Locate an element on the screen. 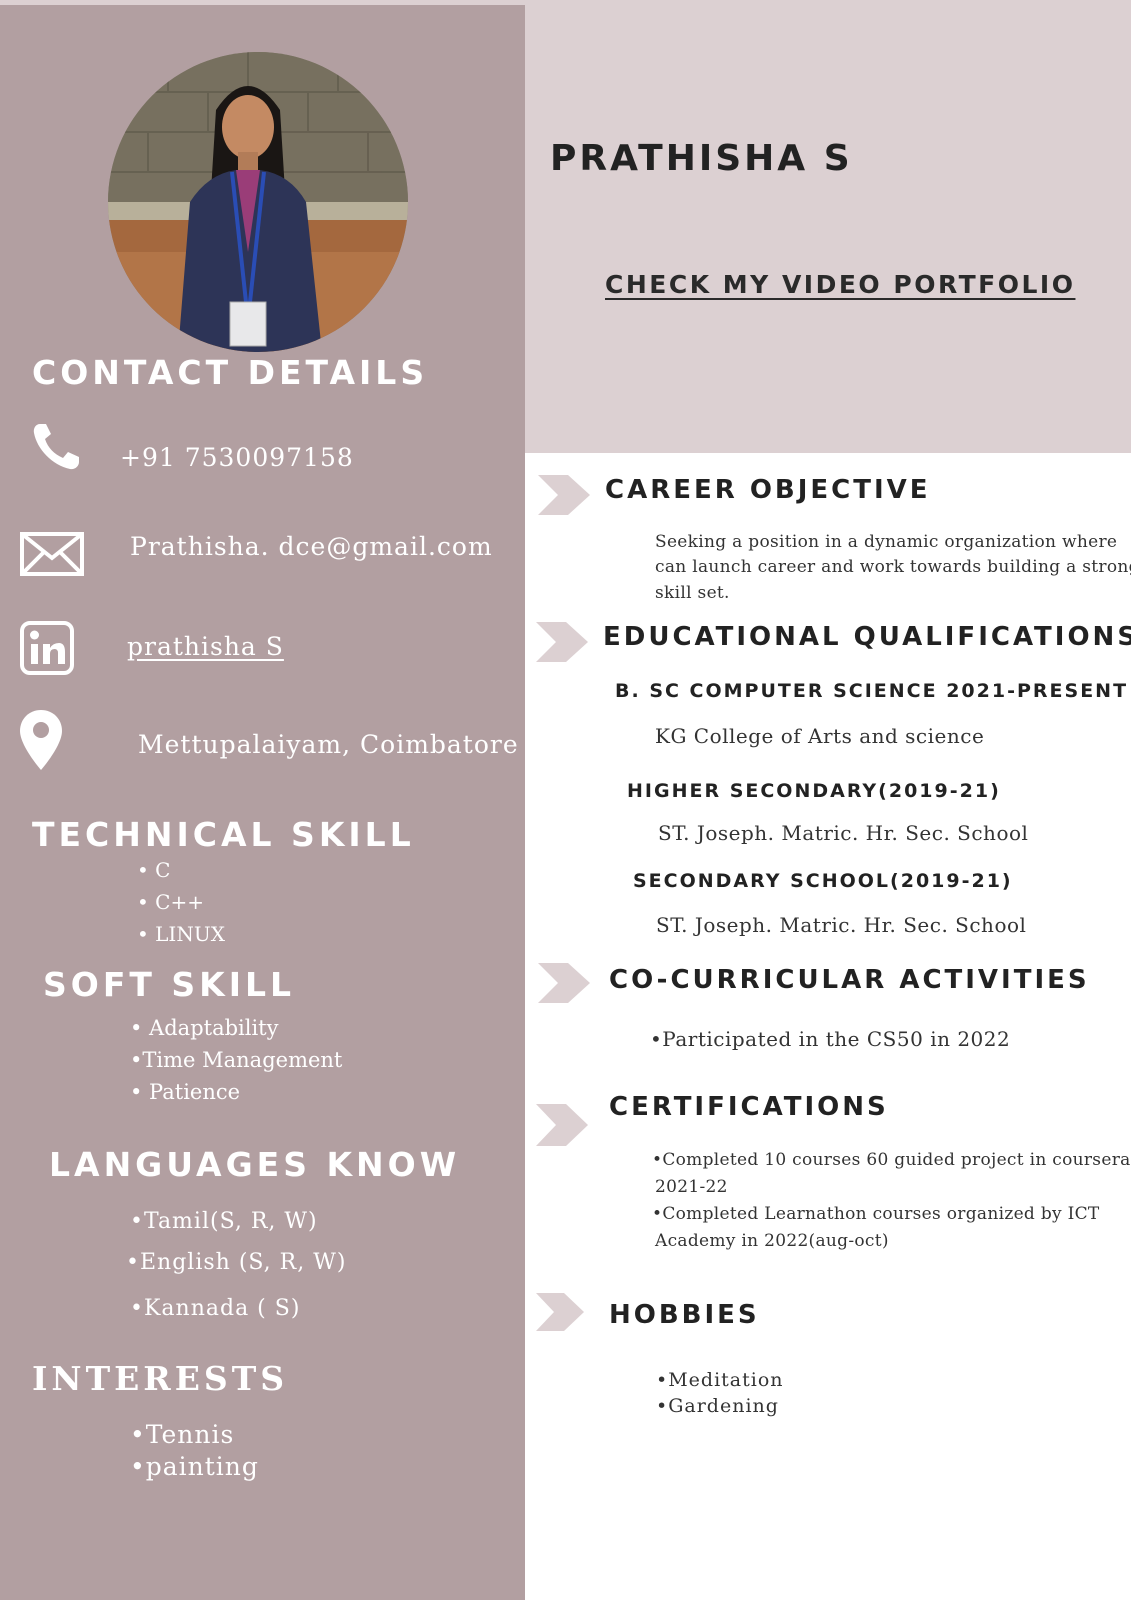  profile-photo-illustration is located at coordinates (258, 202).